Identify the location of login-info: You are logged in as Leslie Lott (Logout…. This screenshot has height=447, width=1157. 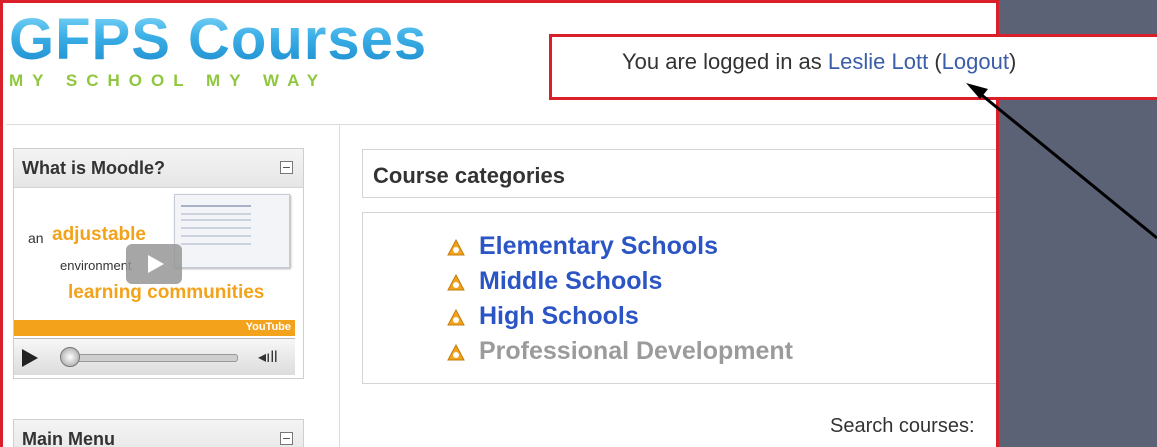
(819, 62).